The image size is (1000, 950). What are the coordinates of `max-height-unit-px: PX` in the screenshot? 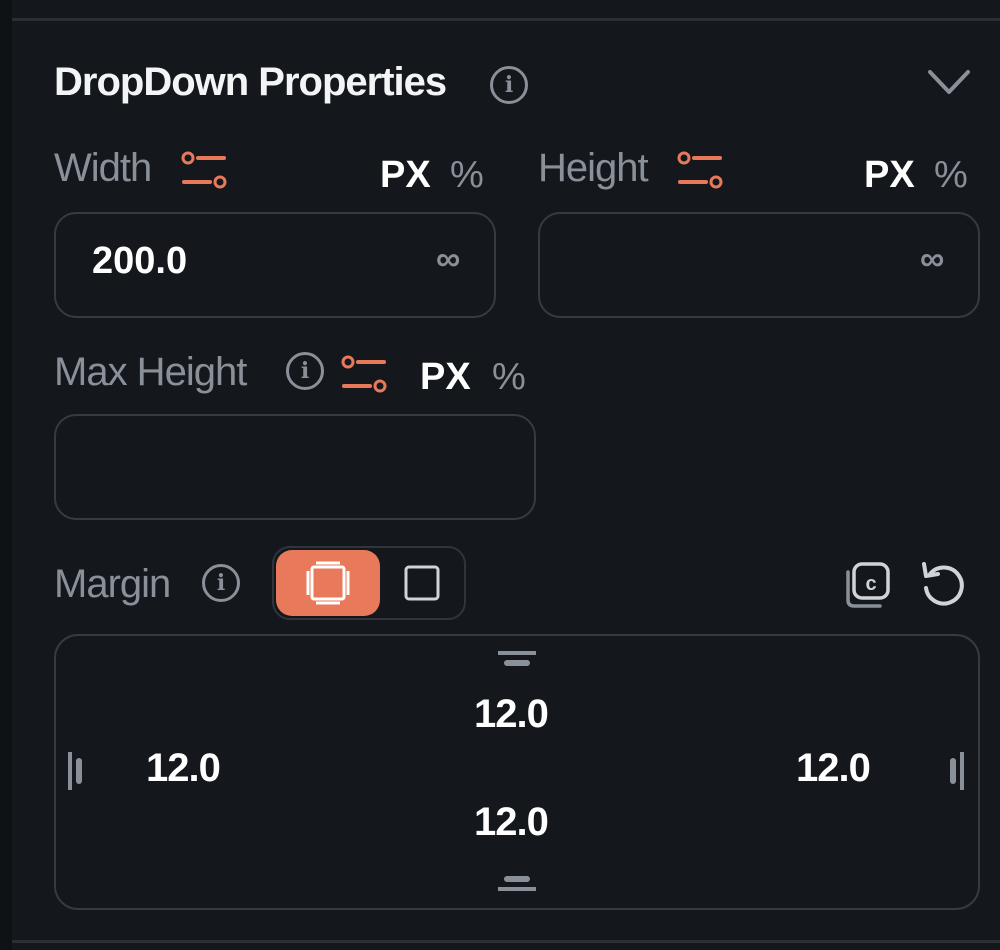 It's located at (445, 377).